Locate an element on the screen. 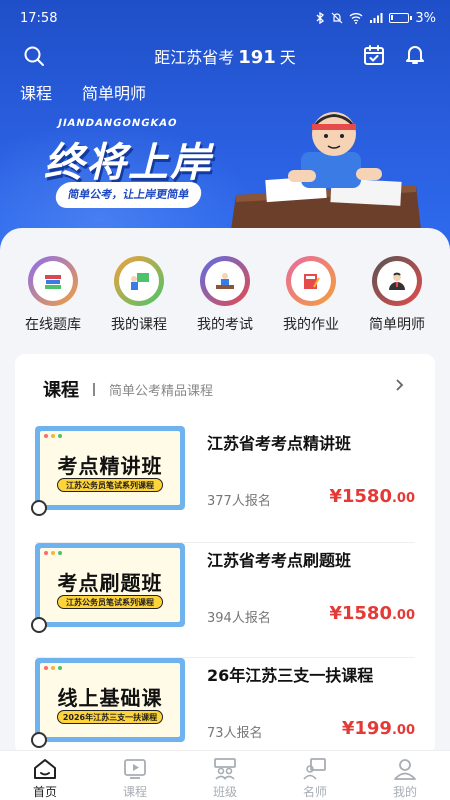  countdown-suffix: 天 is located at coordinates (287, 57).